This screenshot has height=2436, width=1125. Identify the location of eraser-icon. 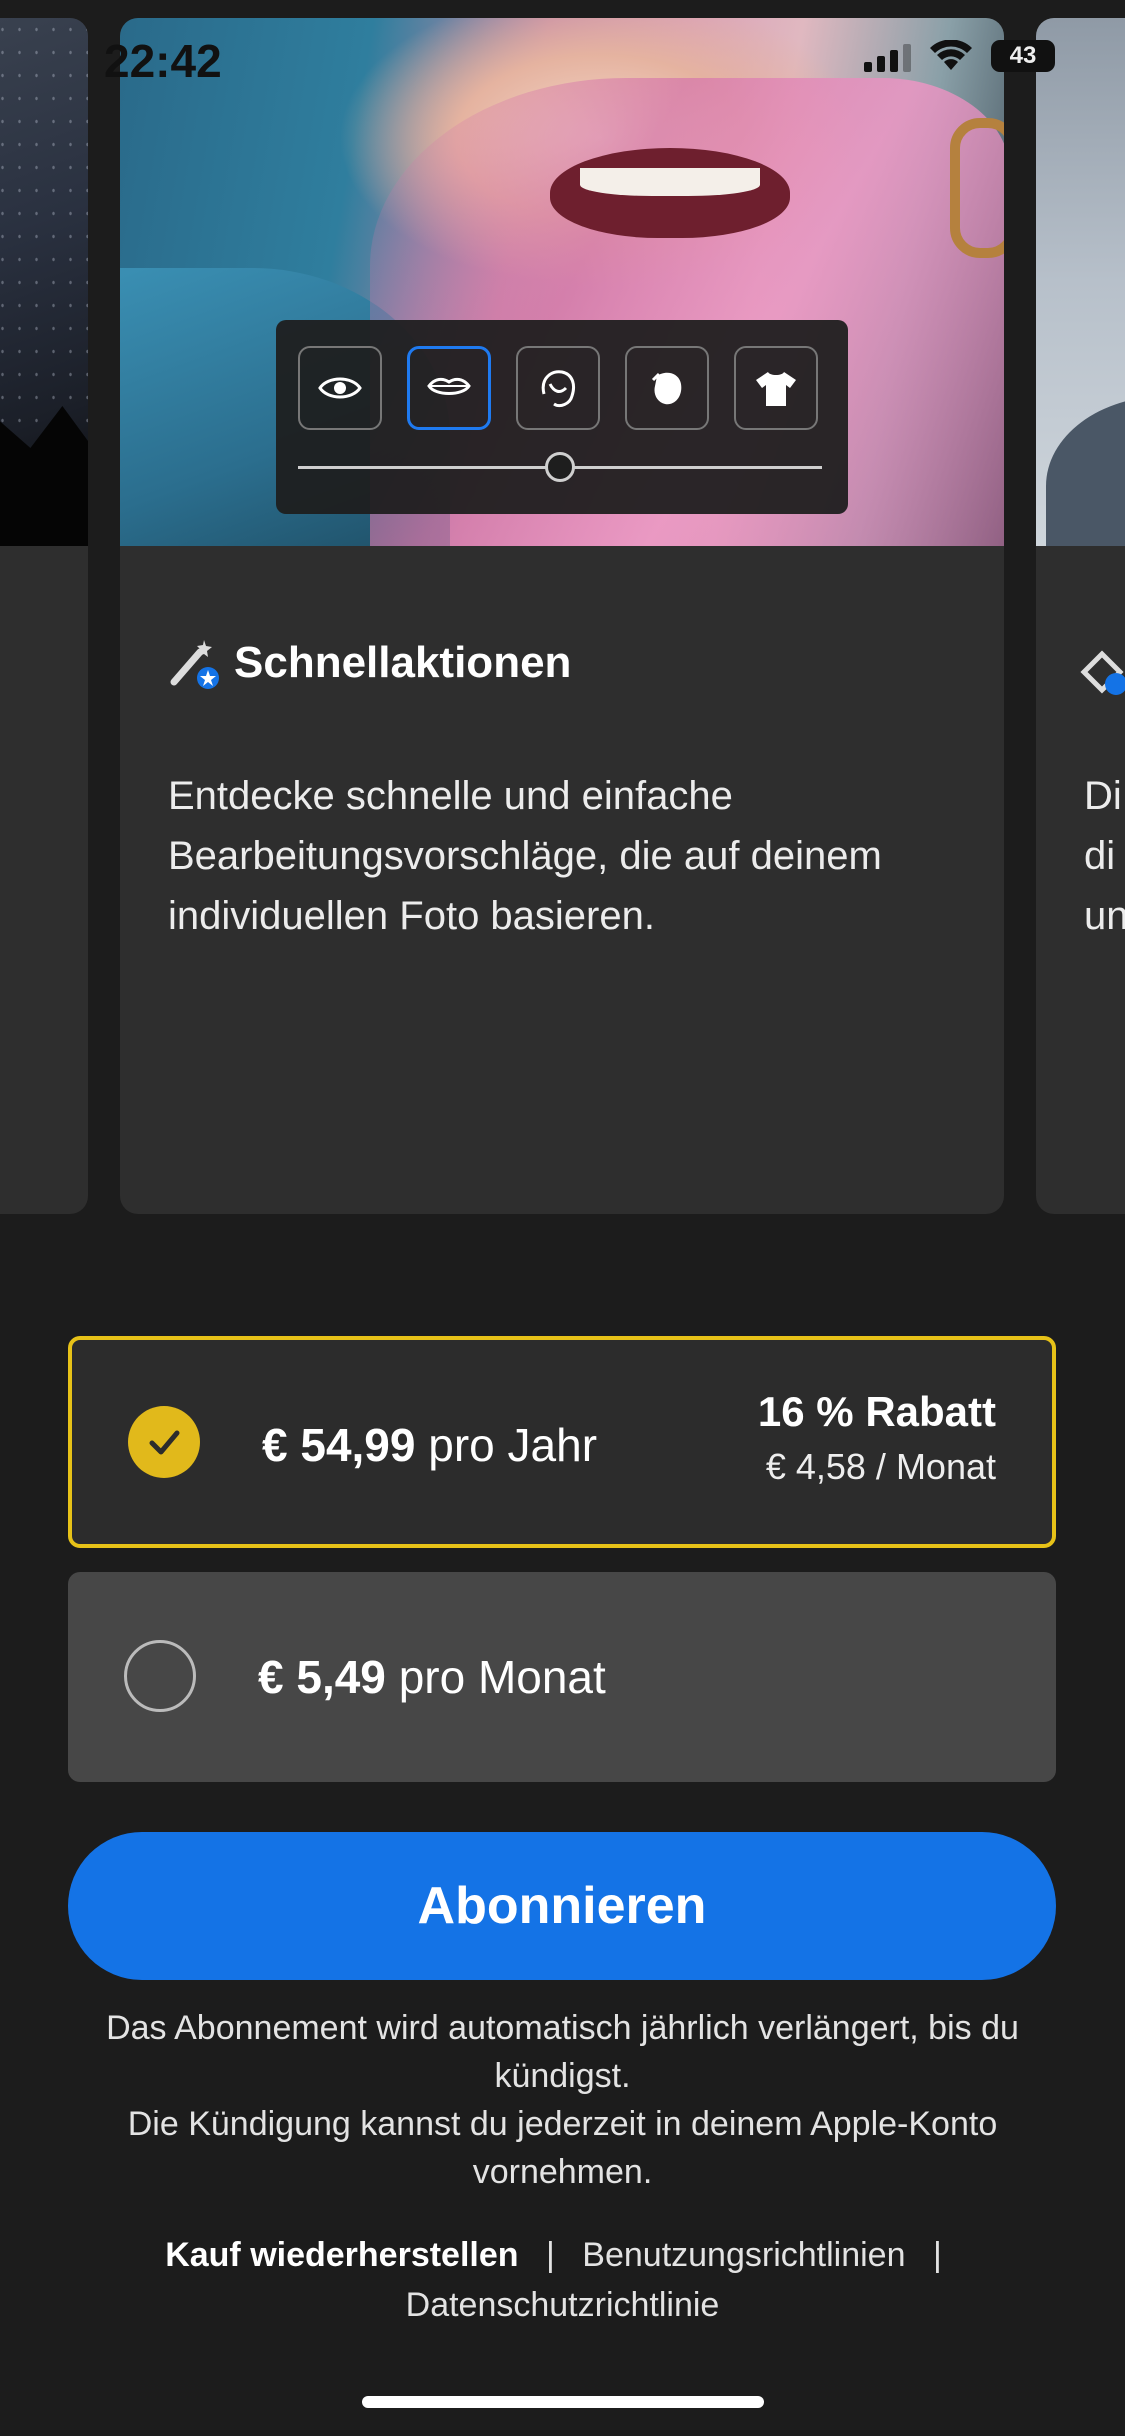
(1102, 672).